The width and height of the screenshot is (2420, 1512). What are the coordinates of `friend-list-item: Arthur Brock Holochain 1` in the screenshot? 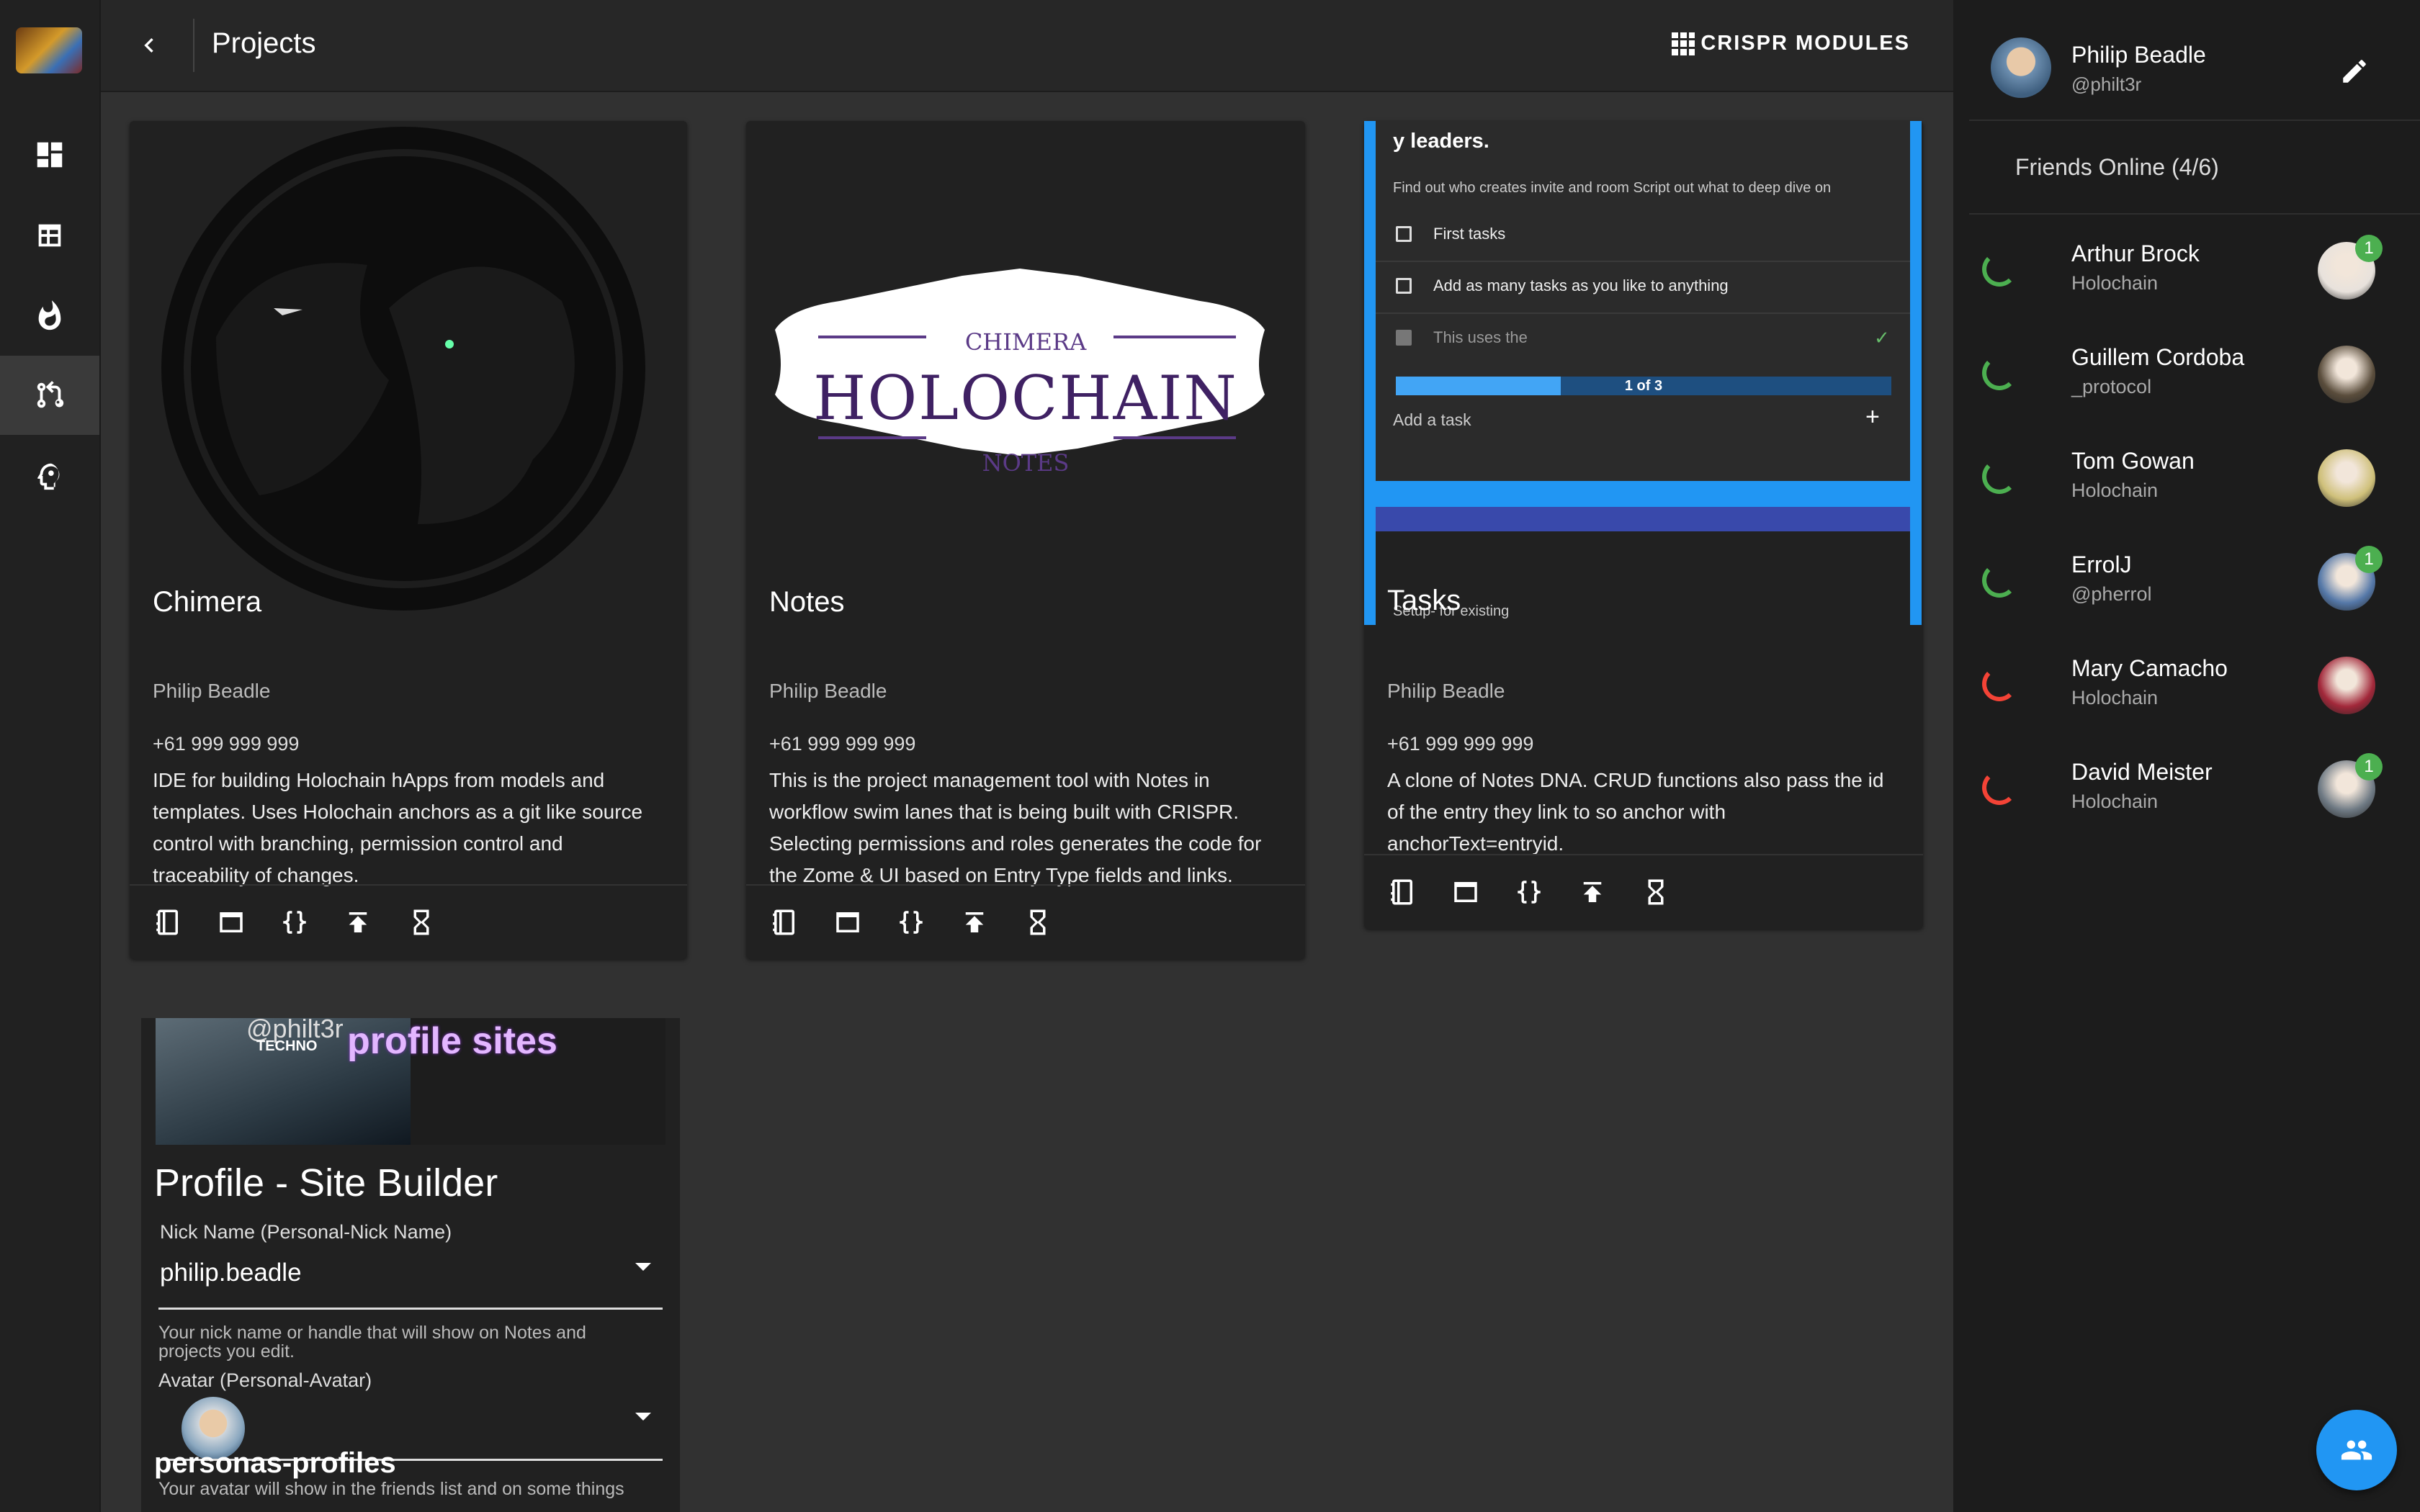 It's located at (2194, 271).